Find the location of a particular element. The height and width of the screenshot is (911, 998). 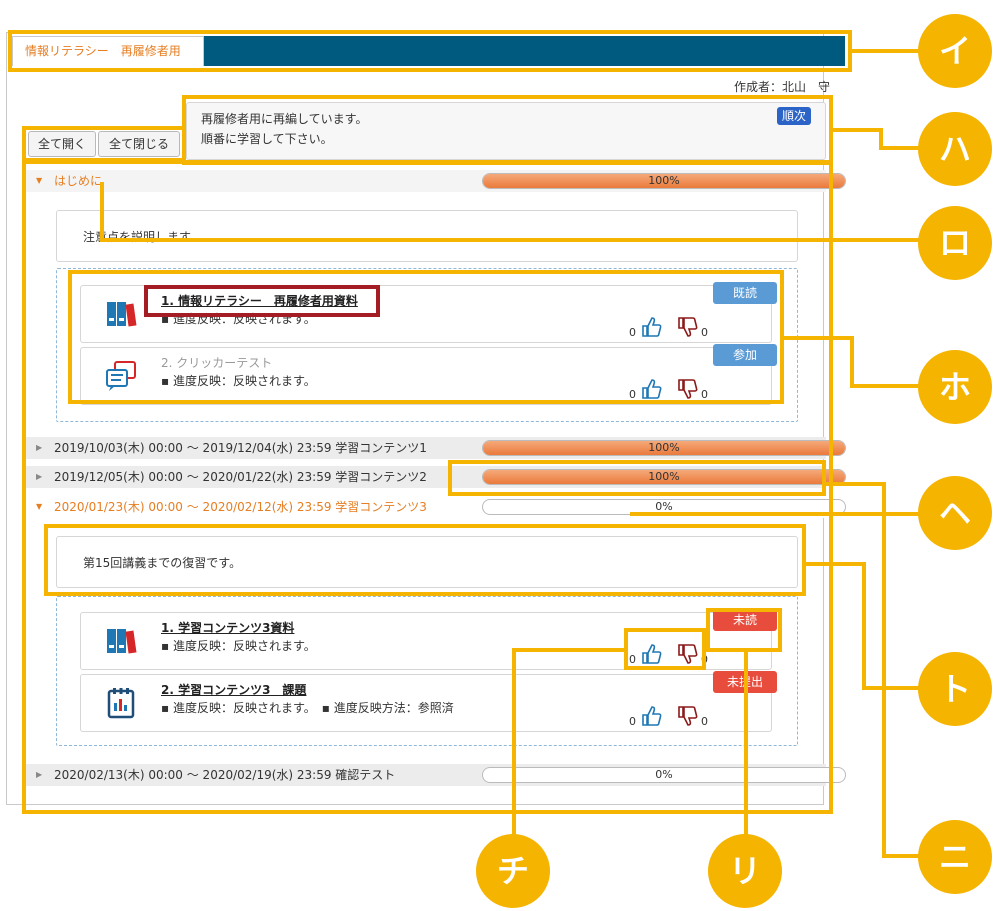

callout-i: イ is located at coordinates (955, 51).